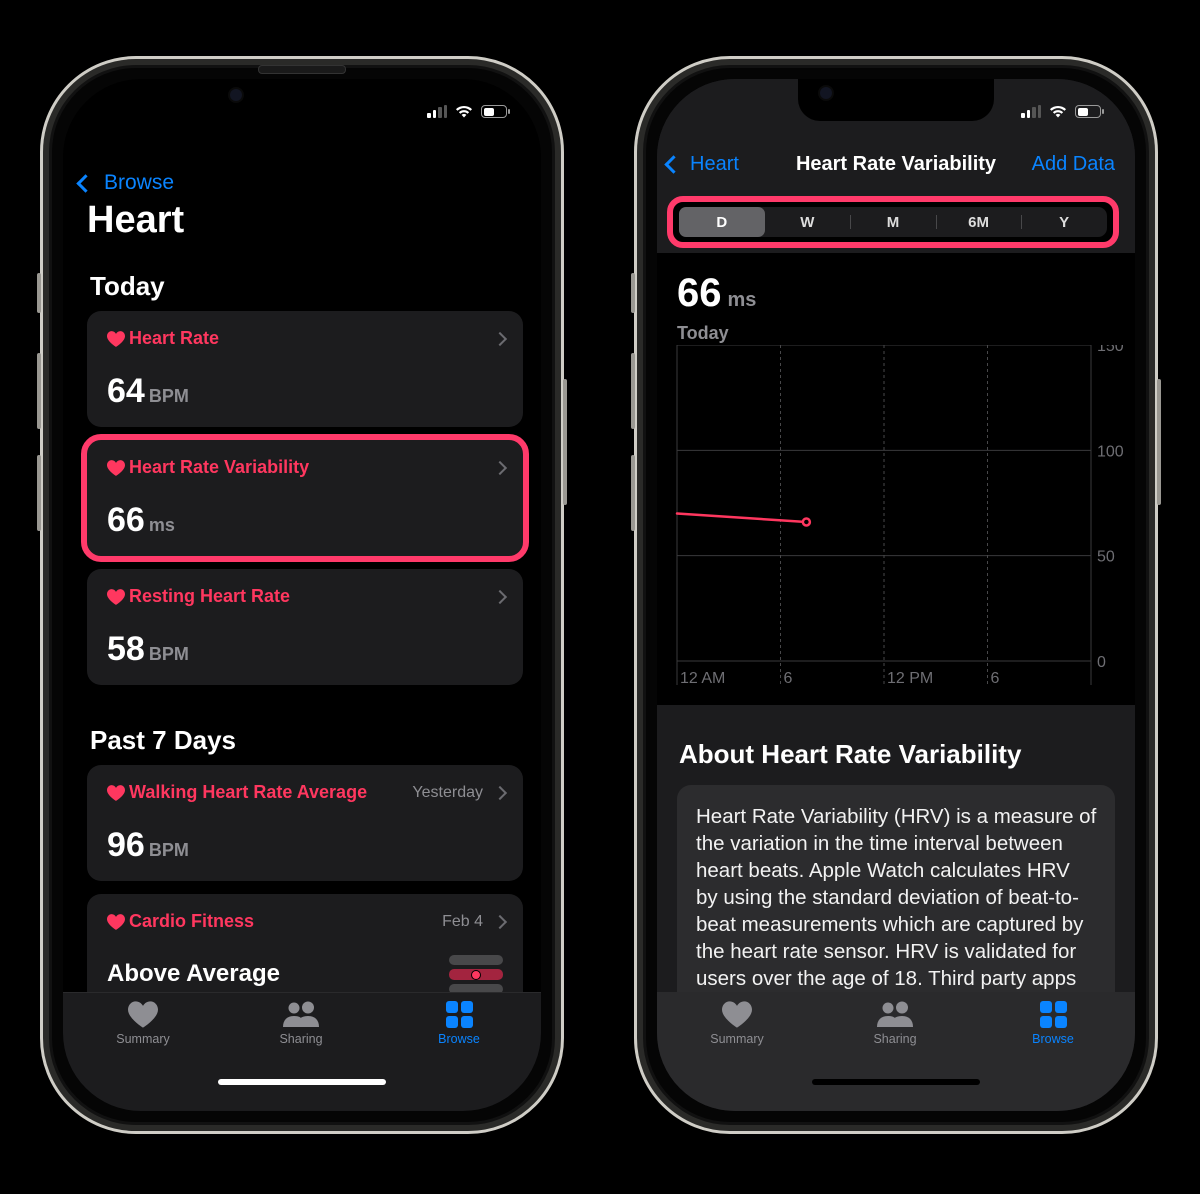 This screenshot has width=1200, height=1194. I want to click on card-date: Yesterday, so click(447, 792).